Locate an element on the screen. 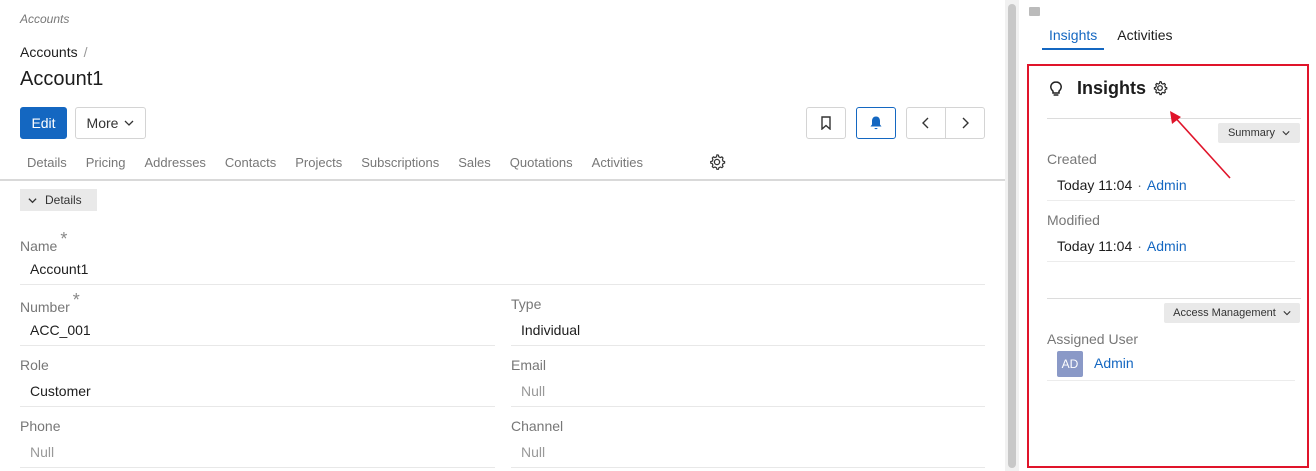 The height and width of the screenshot is (471, 1316). annotation-arrow is located at coordinates (1200, 145).